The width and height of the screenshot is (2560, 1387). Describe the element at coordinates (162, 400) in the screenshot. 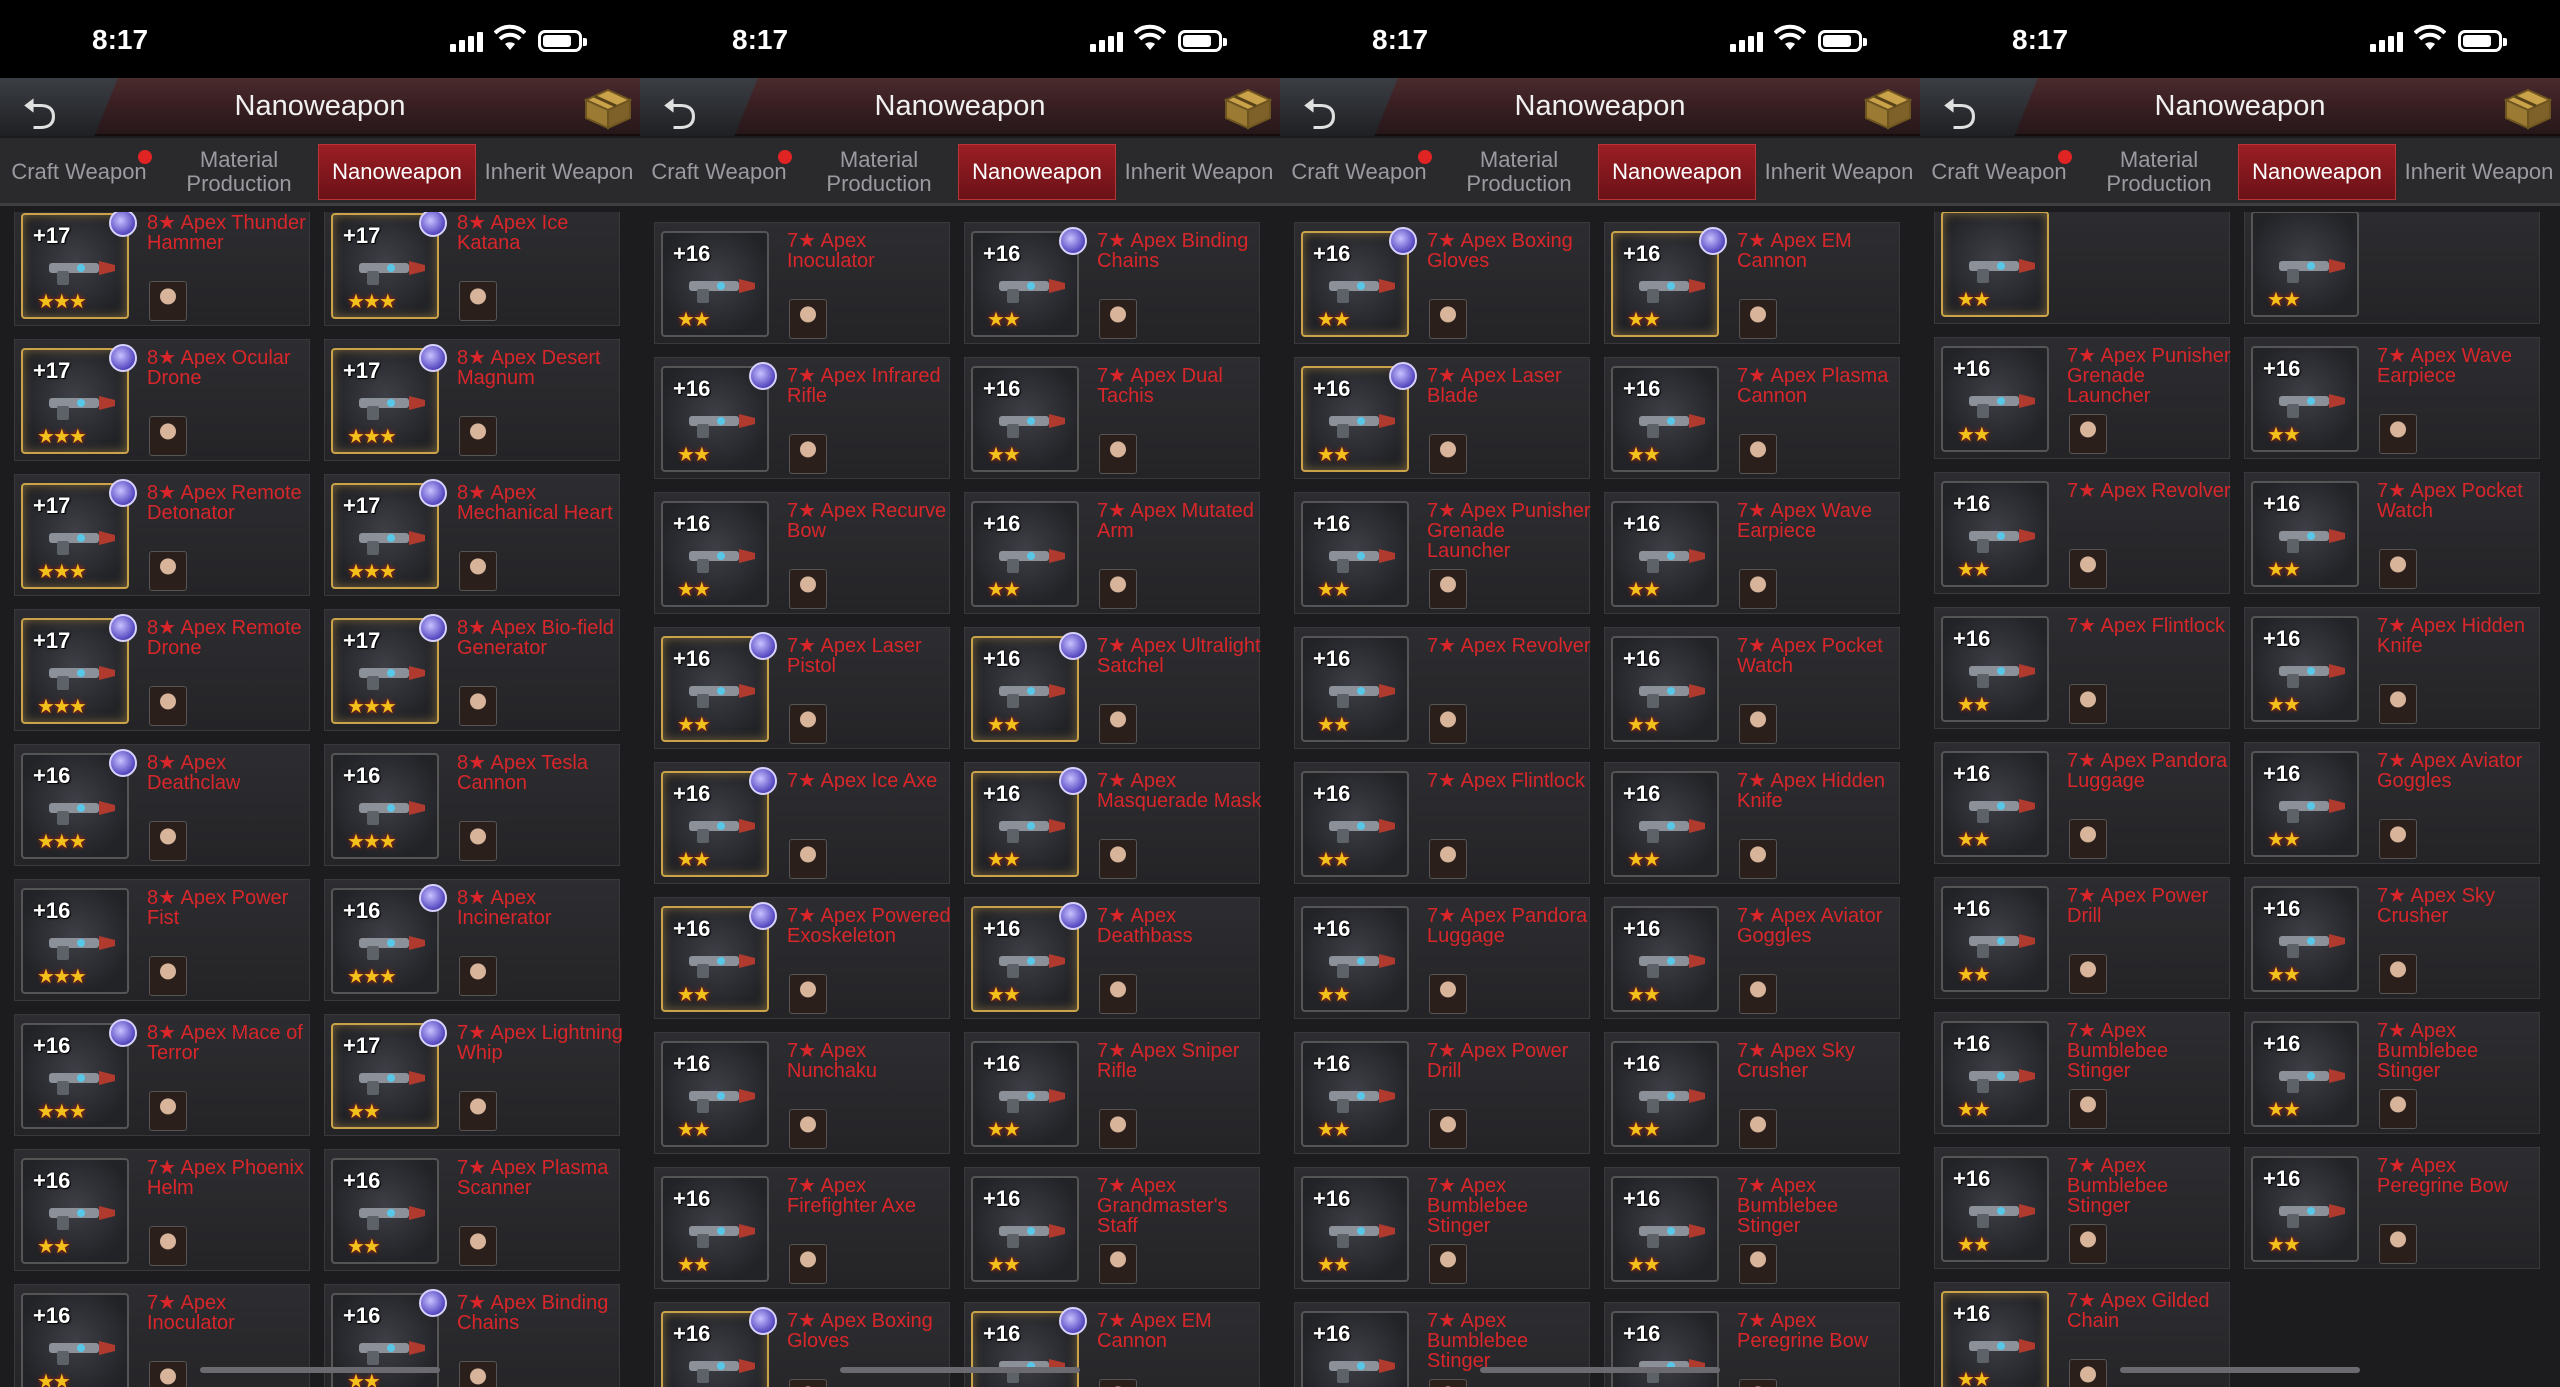

I see `weapon-card: +17 ★★★ 8★ Apex Ocular Drone` at that location.